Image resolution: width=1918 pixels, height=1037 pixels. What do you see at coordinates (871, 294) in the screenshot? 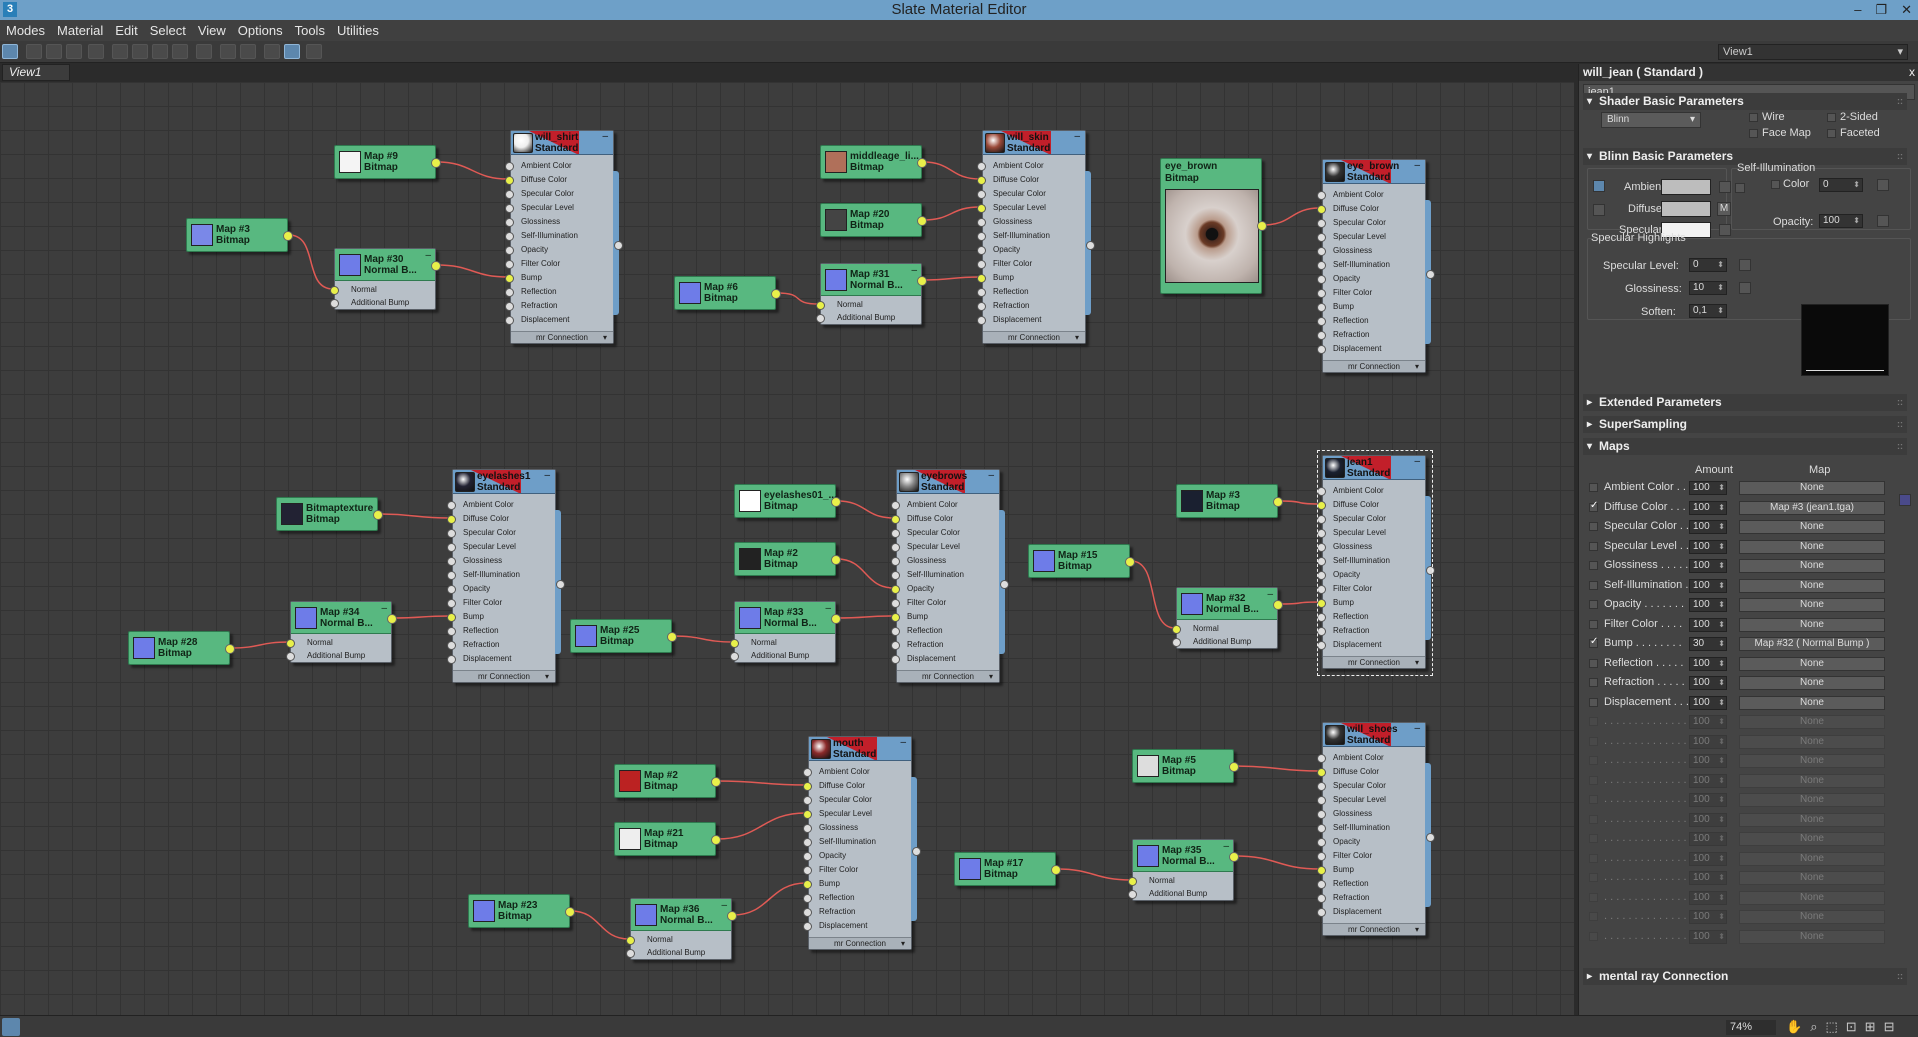
I see `normal-bump-node-m31: Map #31 Normal B... – Normal Additional Bump` at bounding box center [871, 294].